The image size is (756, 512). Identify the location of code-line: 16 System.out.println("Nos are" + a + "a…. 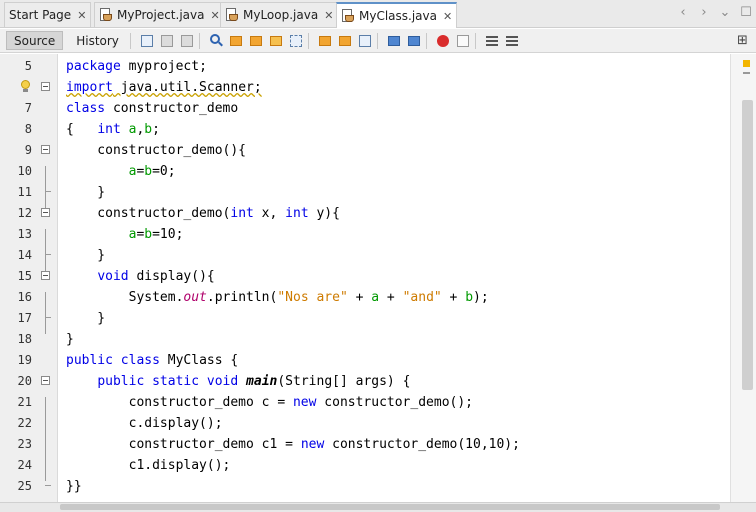
(365, 297).